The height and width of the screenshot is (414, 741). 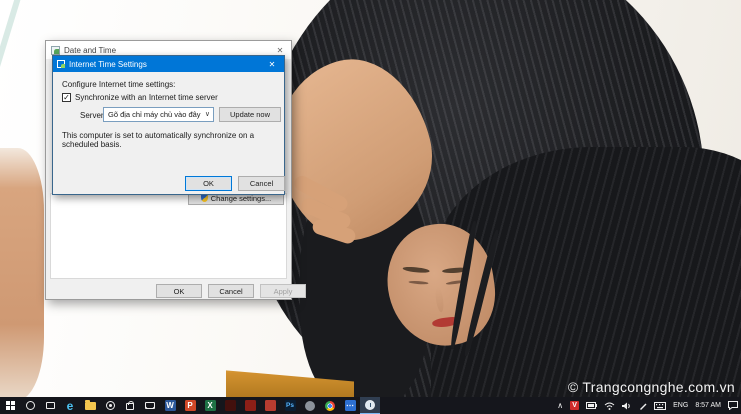 I want to click on app-button-red, so click(x=250, y=405).